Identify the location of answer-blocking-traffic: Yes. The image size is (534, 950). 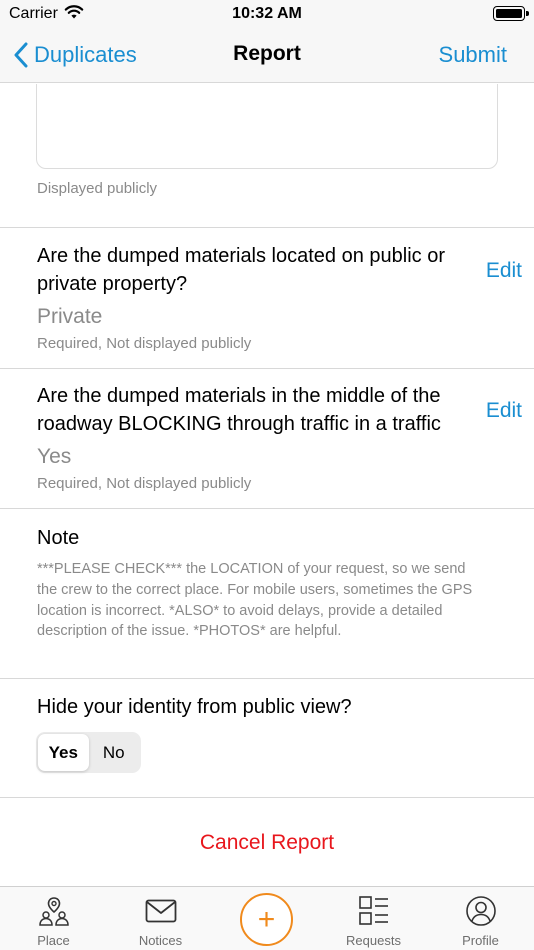
(54, 456).